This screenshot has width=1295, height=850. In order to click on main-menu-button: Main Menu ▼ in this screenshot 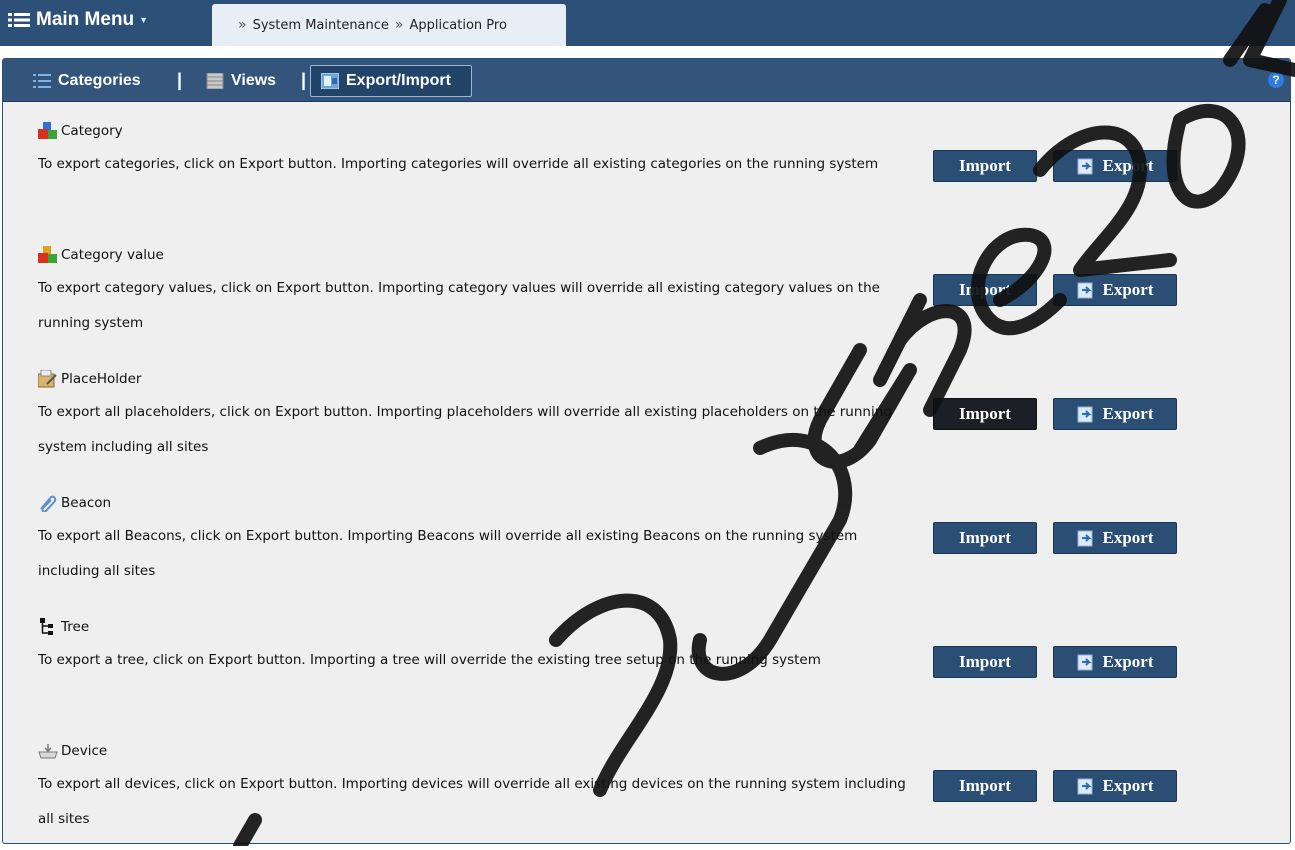, I will do `click(78, 20)`.